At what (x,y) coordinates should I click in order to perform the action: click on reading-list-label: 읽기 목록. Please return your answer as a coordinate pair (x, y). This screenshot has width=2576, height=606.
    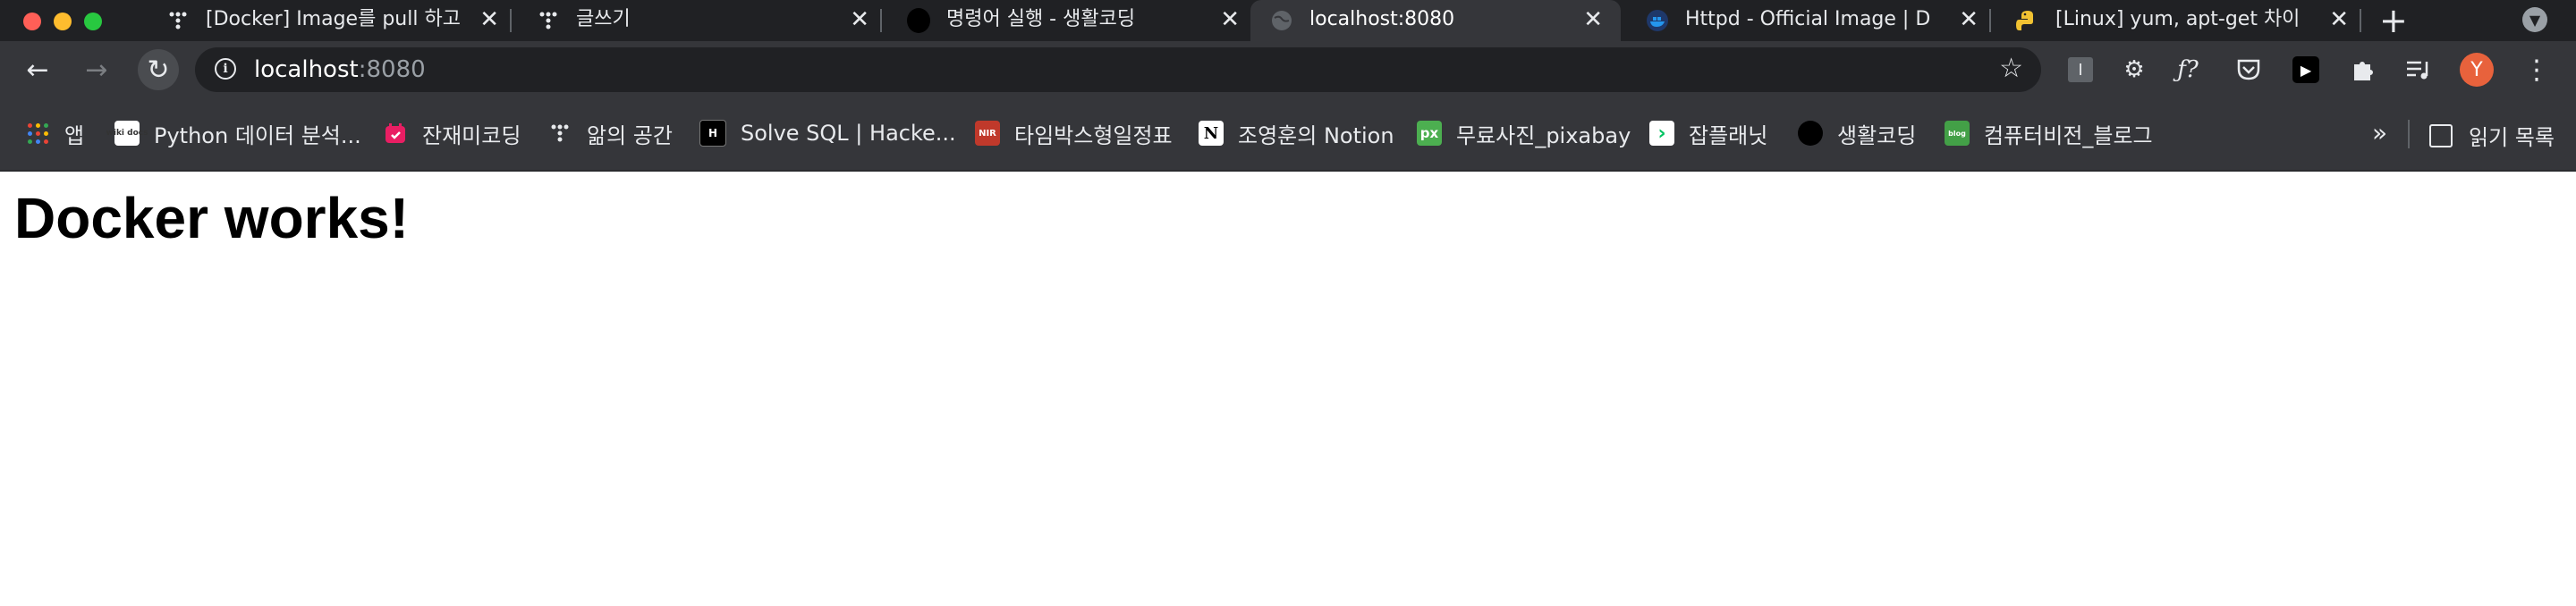
    Looking at the image, I should click on (2512, 137).